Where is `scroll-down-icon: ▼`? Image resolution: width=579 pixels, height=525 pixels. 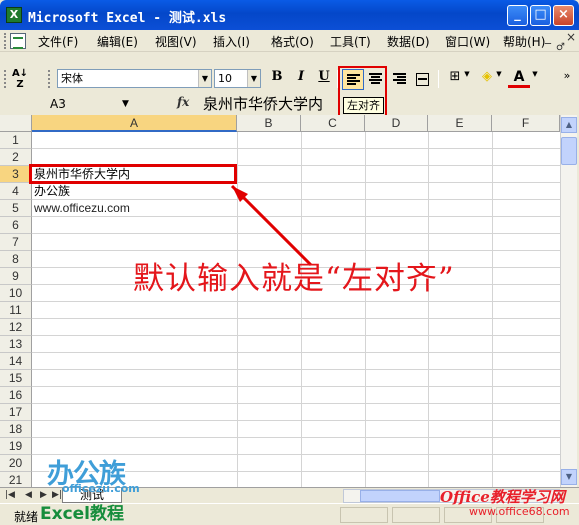
scroll-down-icon: ▼ is located at coordinates (569, 477).